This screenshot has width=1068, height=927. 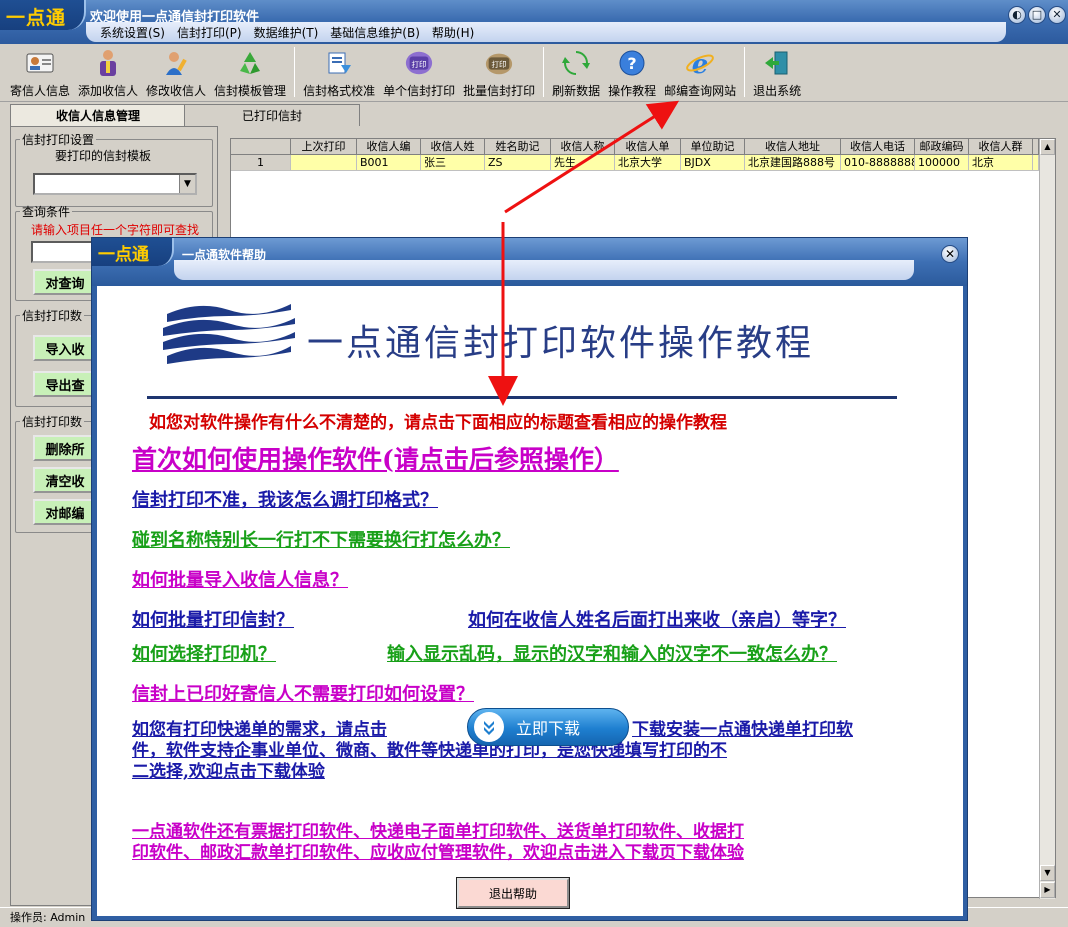 I want to click on exit-help-button: 退出帮助, so click(x=513, y=893).